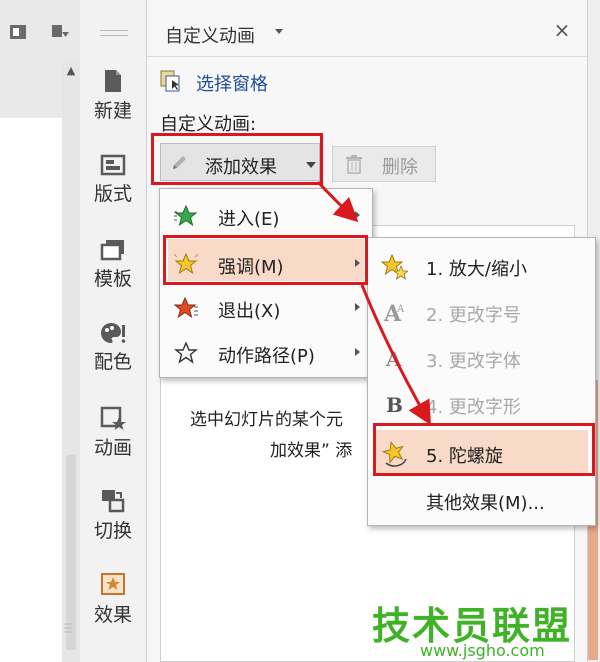 The image size is (600, 662). I want to click on slide-canvas, so click(31, 390).